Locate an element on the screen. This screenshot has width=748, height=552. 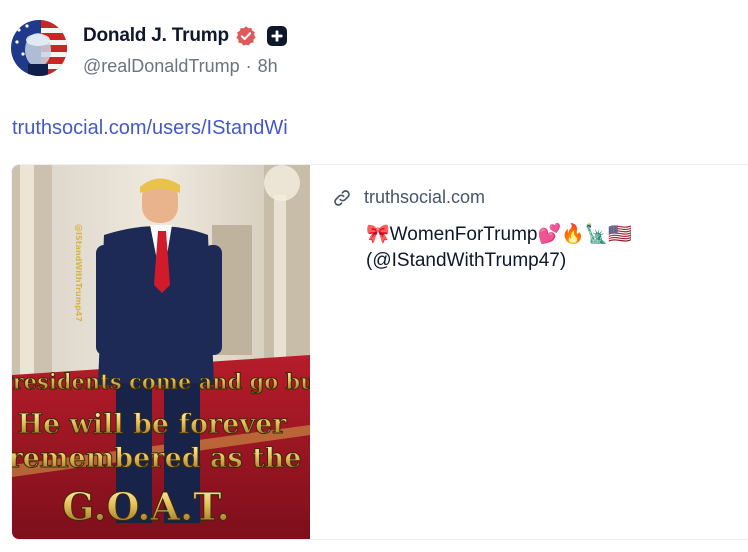
overlay-line-3: remembered as the is located at coordinates (156, 458).